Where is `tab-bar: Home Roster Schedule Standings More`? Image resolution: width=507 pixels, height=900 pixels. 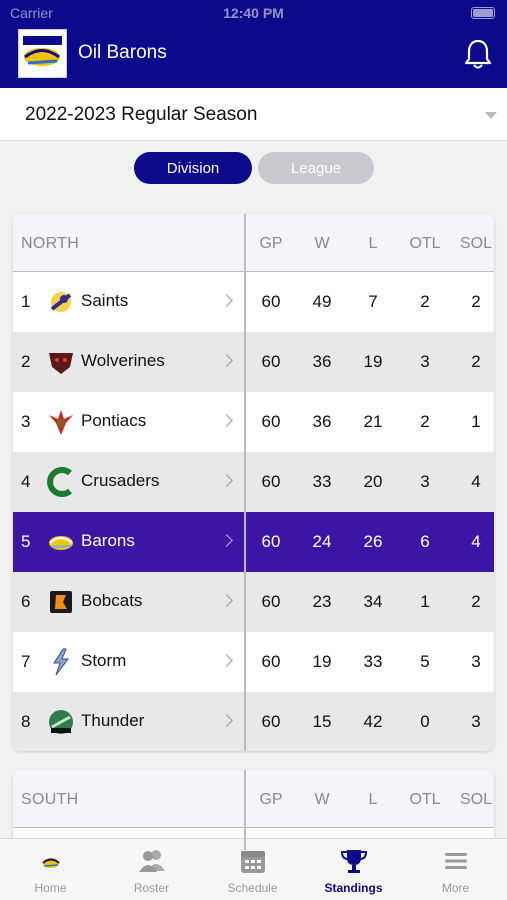 tab-bar: Home Roster Schedule Standings More is located at coordinates (253, 869).